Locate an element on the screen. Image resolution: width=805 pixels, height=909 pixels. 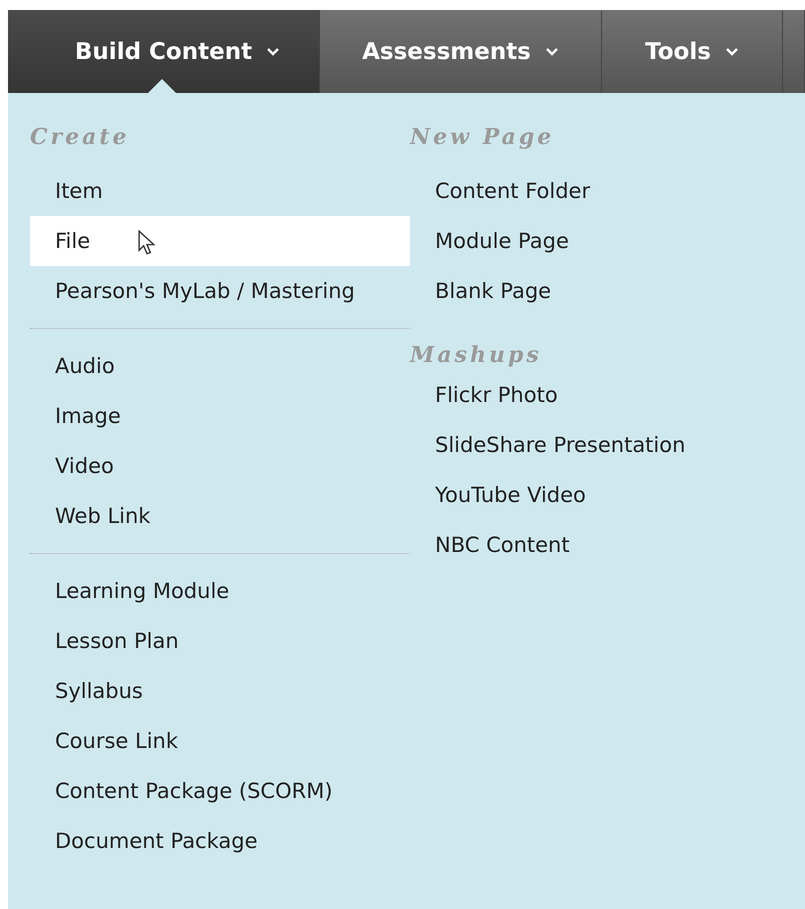
menu-item: Content Folder is located at coordinates (600, 191).